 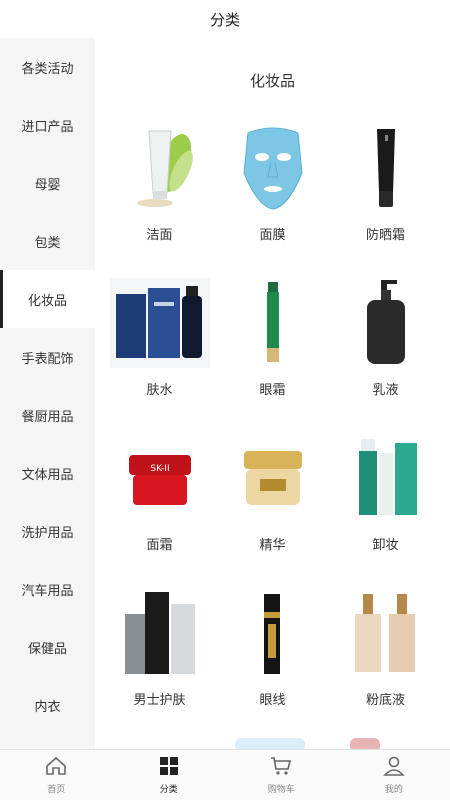 I want to click on tab-profile: 我的, so click(x=394, y=775).